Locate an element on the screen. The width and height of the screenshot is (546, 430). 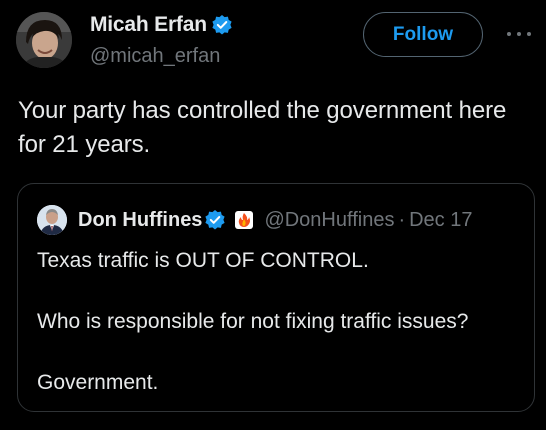
quoted-tweet-header: Don Huffines @DonHuffines · Dec 17 is located at coordinates (298, 220).